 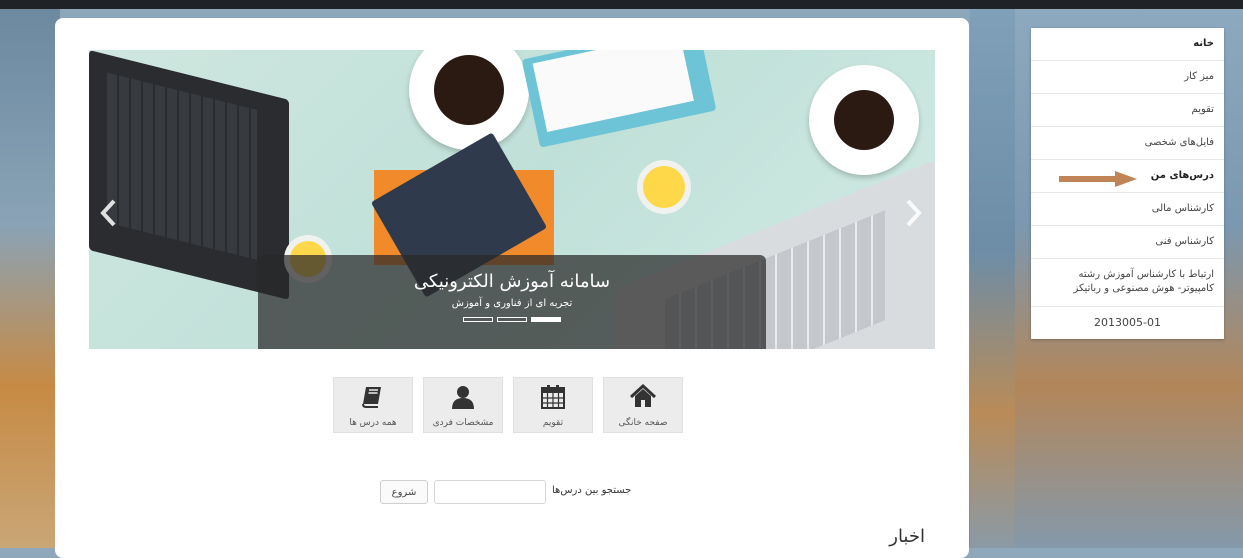 I want to click on quick-link-all-courses: همه درس ها, so click(x=373, y=405).